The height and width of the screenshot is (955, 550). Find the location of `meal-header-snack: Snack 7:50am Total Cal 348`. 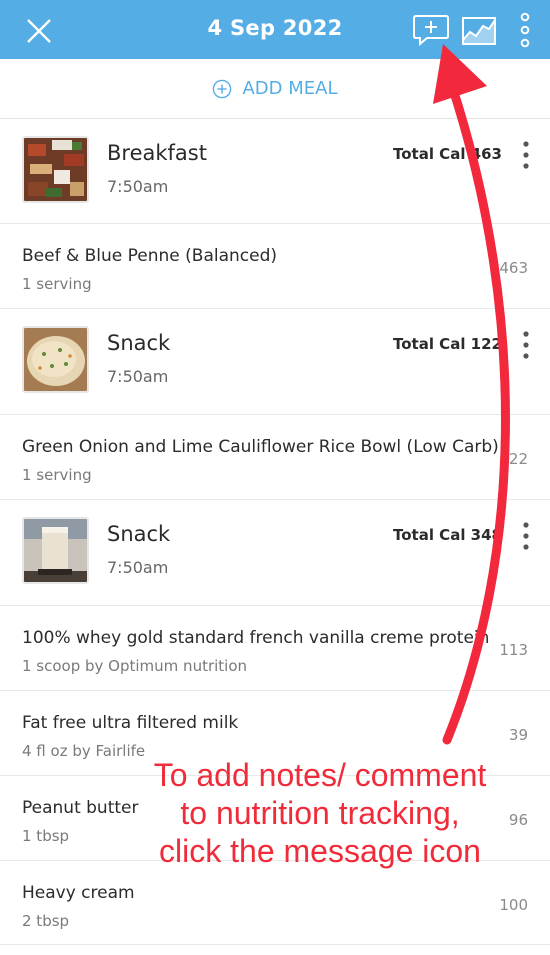

meal-header-snack: Snack 7:50am Total Cal 348 is located at coordinates (275, 553).